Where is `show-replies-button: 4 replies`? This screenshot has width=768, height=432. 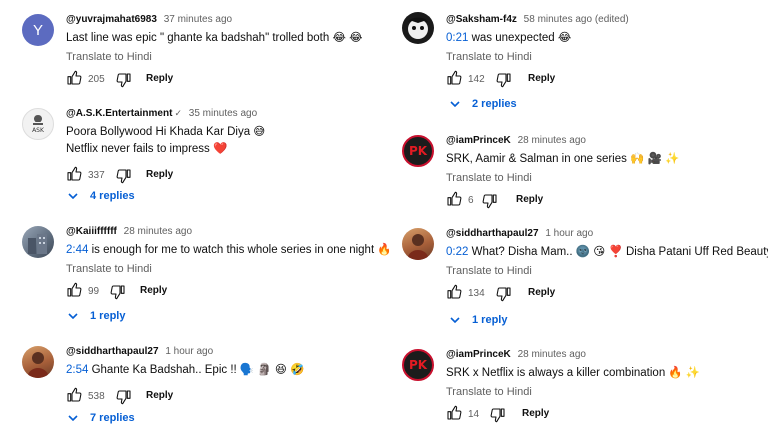 show-replies-button: 4 replies is located at coordinates (101, 196).